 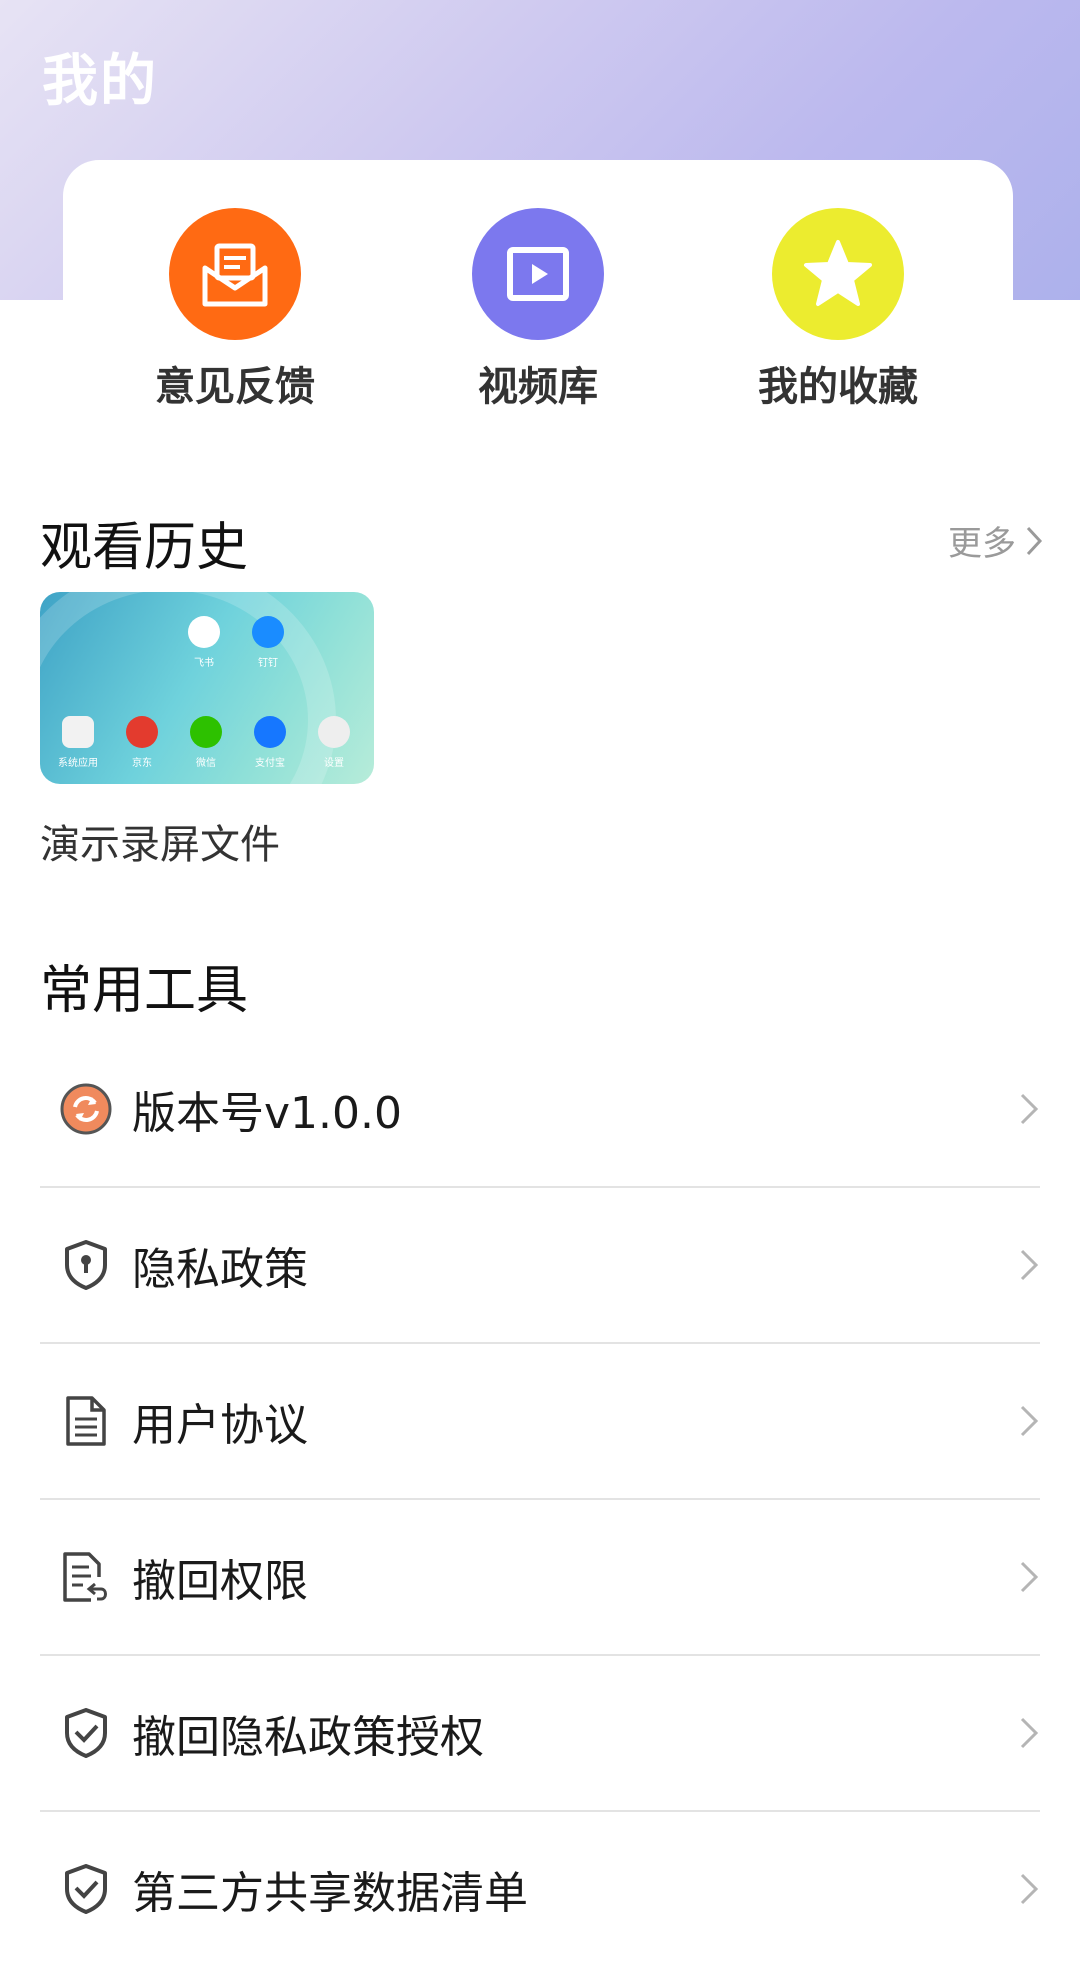 I want to click on mail-icon, so click(x=235, y=275).